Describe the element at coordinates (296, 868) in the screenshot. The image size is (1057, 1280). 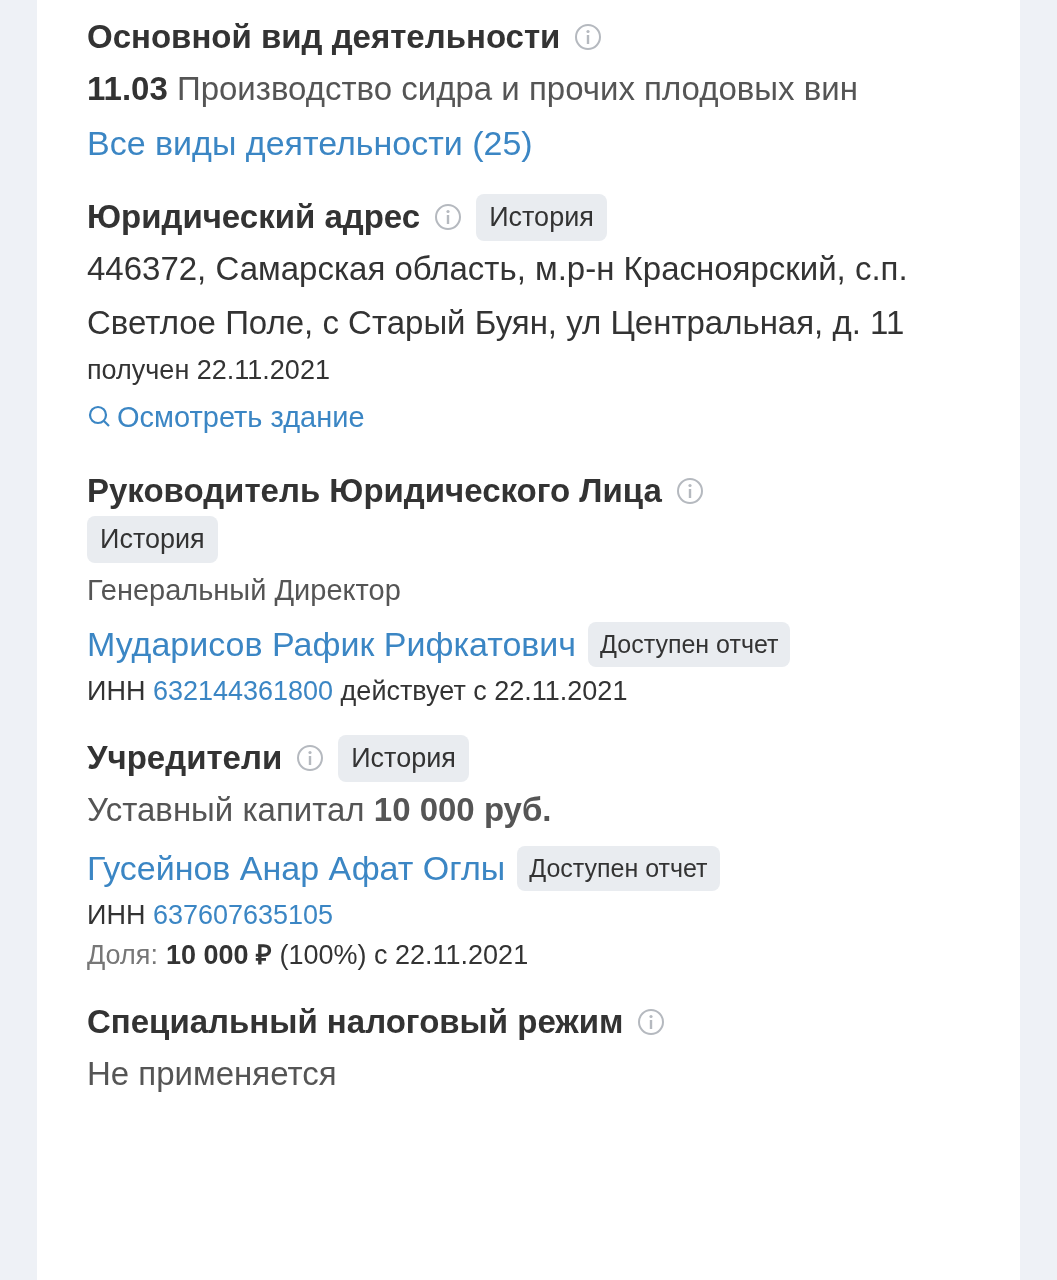
I see `person-link: Гусейнов Анар Афат Оглы` at that location.